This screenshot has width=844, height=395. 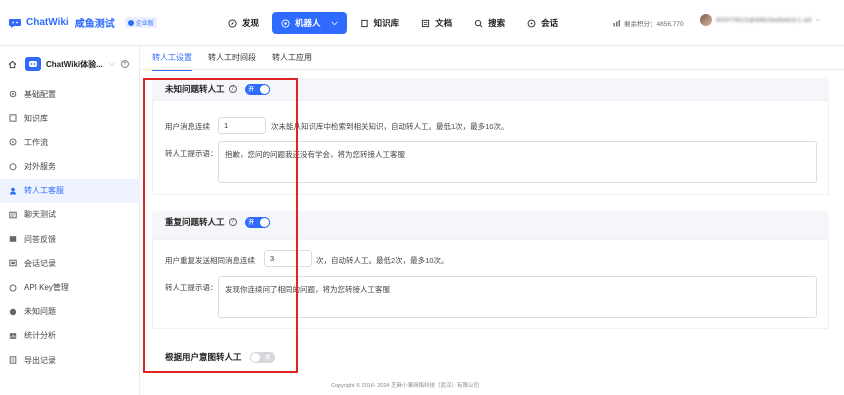 What do you see at coordinates (517, 162) in the screenshot?
I see `unknown-prompt-textarea: 抱歉，您问的问题我还没有学会，将为您转接人工客服` at bounding box center [517, 162].